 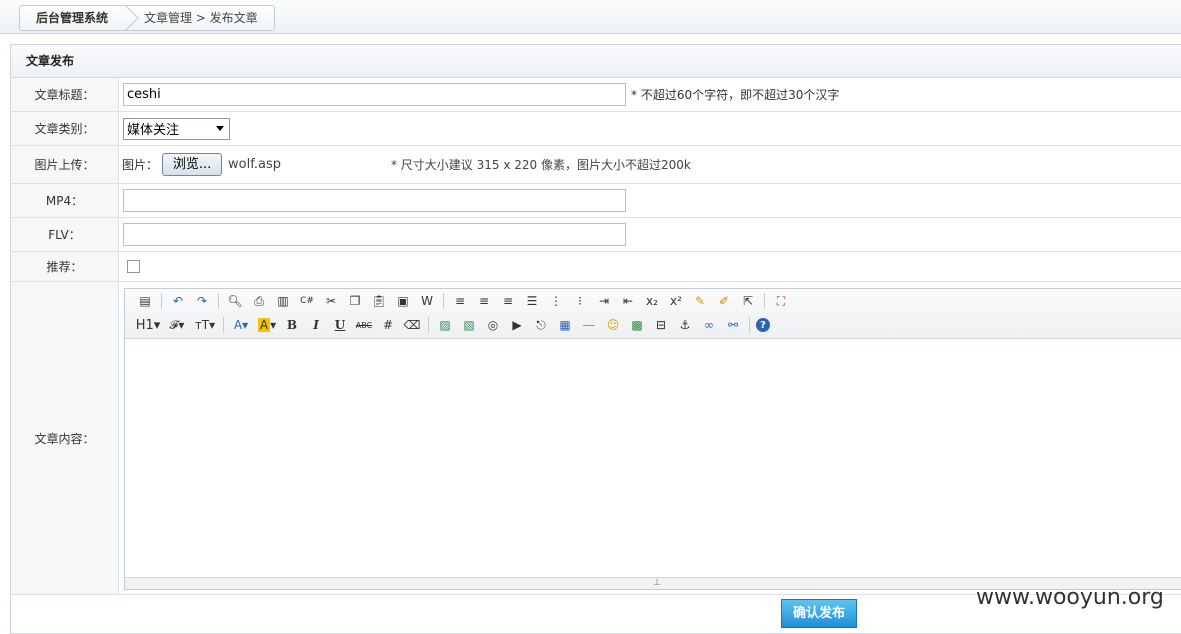 I want to click on flv-label: FLV：, so click(x=65, y=234).